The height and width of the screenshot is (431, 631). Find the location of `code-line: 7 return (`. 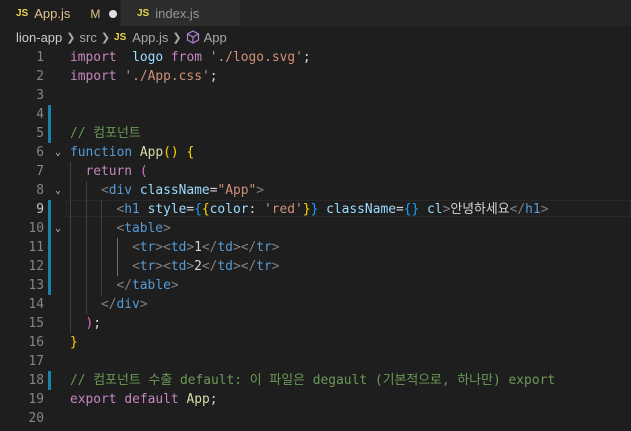

code-line: 7 return ( is located at coordinates (315, 171).